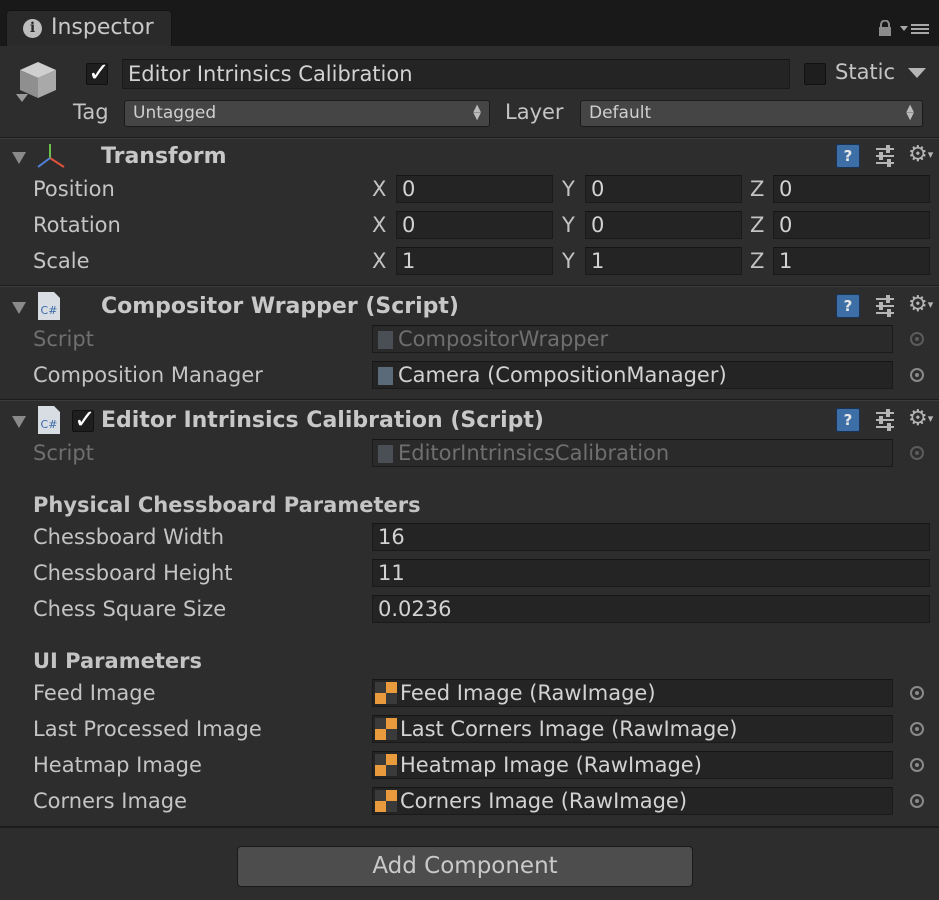 The image size is (939, 900). What do you see at coordinates (620, 113) in the screenshot?
I see `layer-value: Default` at bounding box center [620, 113].